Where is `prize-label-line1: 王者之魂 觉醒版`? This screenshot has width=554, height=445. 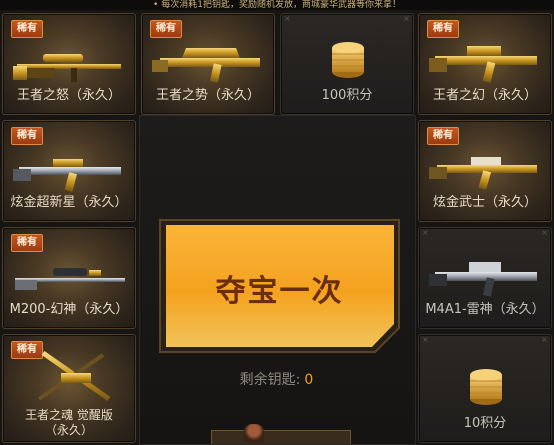 prize-label-line1: 王者之魂 觉醒版 is located at coordinates (69, 415).